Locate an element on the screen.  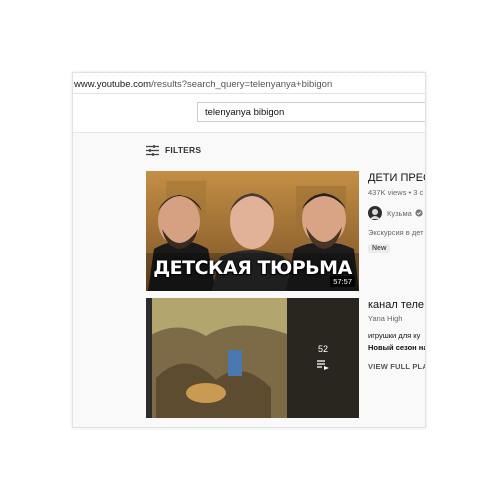
filter-sliders-icon is located at coordinates (152, 150).